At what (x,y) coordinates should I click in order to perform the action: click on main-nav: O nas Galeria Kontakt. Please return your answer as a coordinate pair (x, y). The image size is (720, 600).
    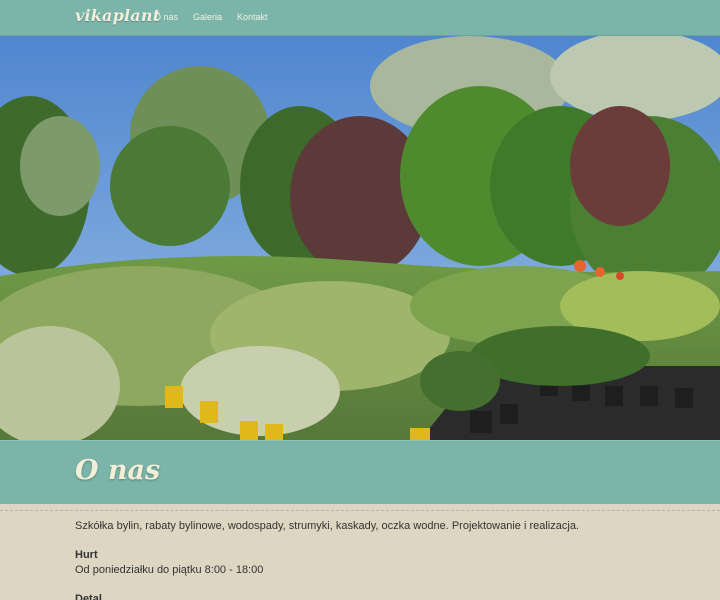
    Looking at the image, I should click on (211, 17).